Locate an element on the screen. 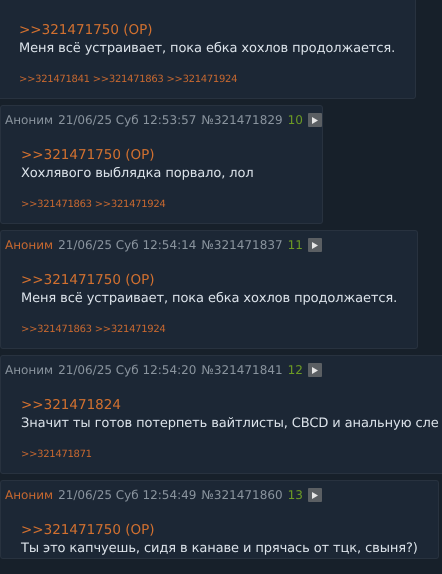 The width and height of the screenshot is (442, 574). post-index: 12 is located at coordinates (295, 370).